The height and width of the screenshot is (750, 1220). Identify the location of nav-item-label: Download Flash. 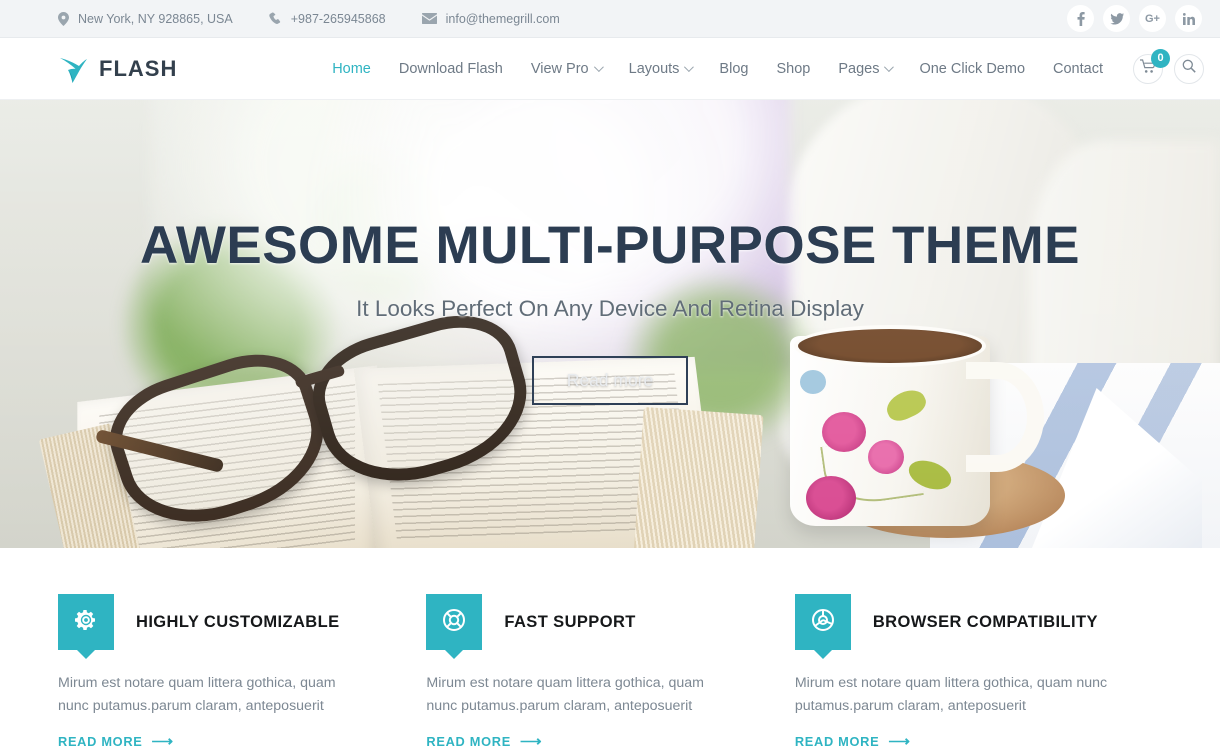
(450, 68).